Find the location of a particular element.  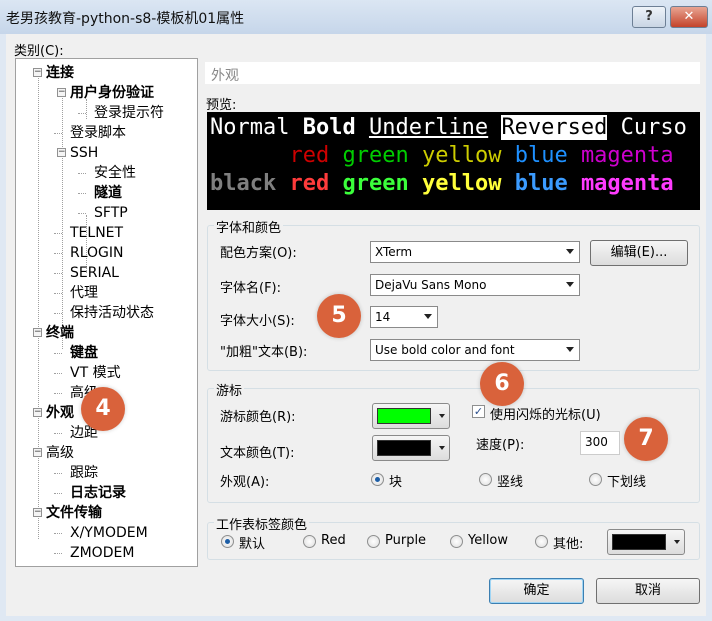

font-select: DejaVu Sans Mono is located at coordinates (475, 285).